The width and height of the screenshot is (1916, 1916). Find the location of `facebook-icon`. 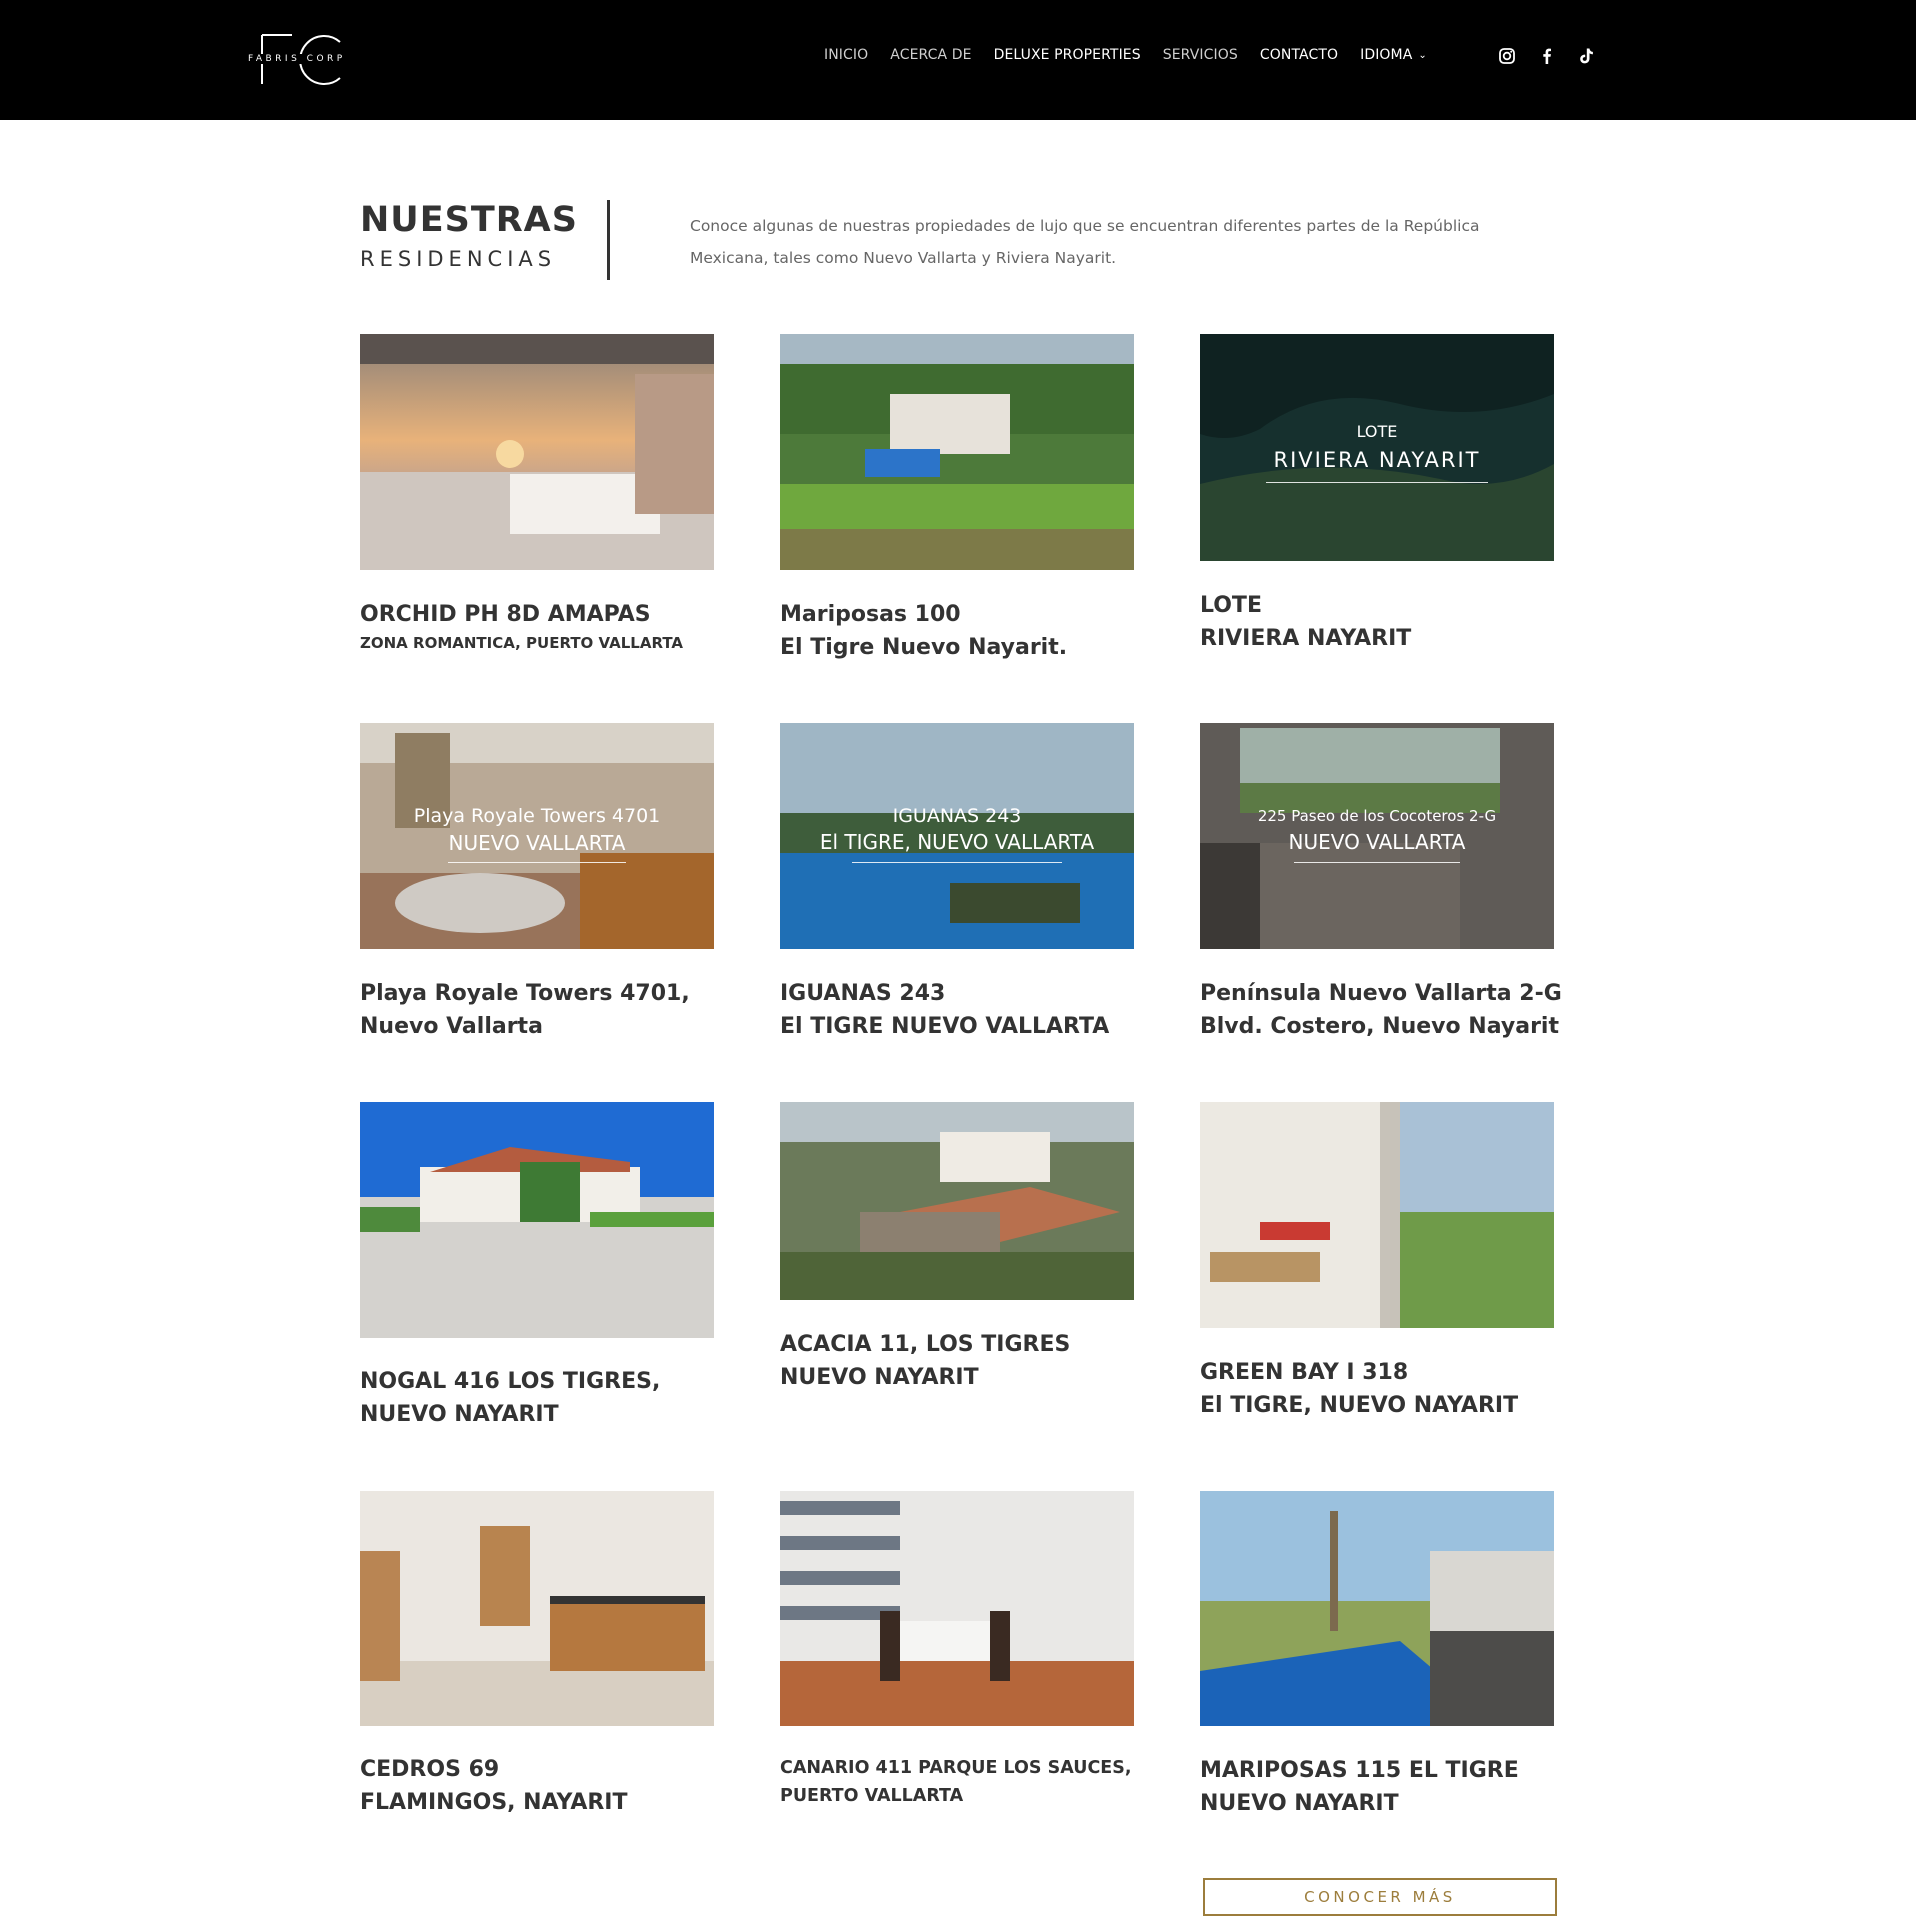

facebook-icon is located at coordinates (1547, 56).